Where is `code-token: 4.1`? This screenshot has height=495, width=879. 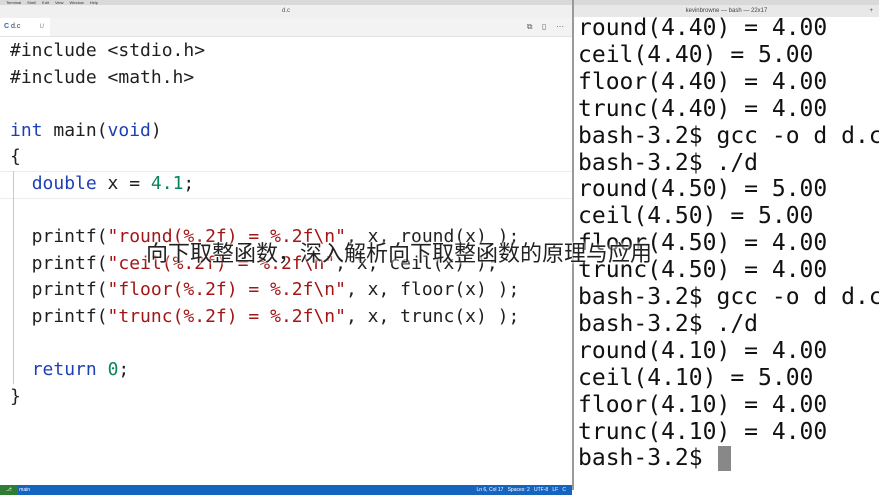
code-token: 4.1 is located at coordinates (167, 183).